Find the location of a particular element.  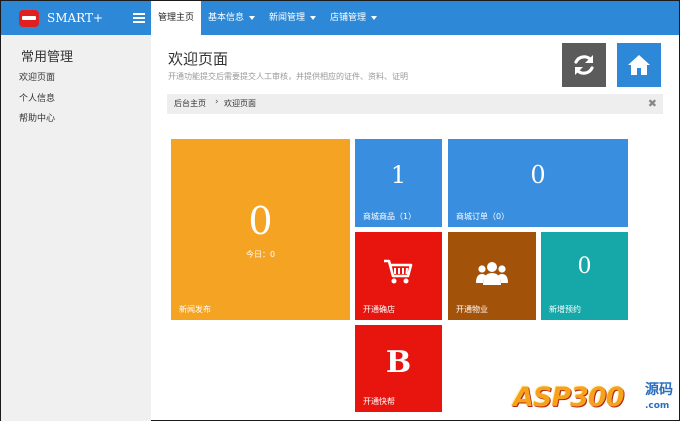

nav-item-label: 新闻管理 is located at coordinates (287, 18).